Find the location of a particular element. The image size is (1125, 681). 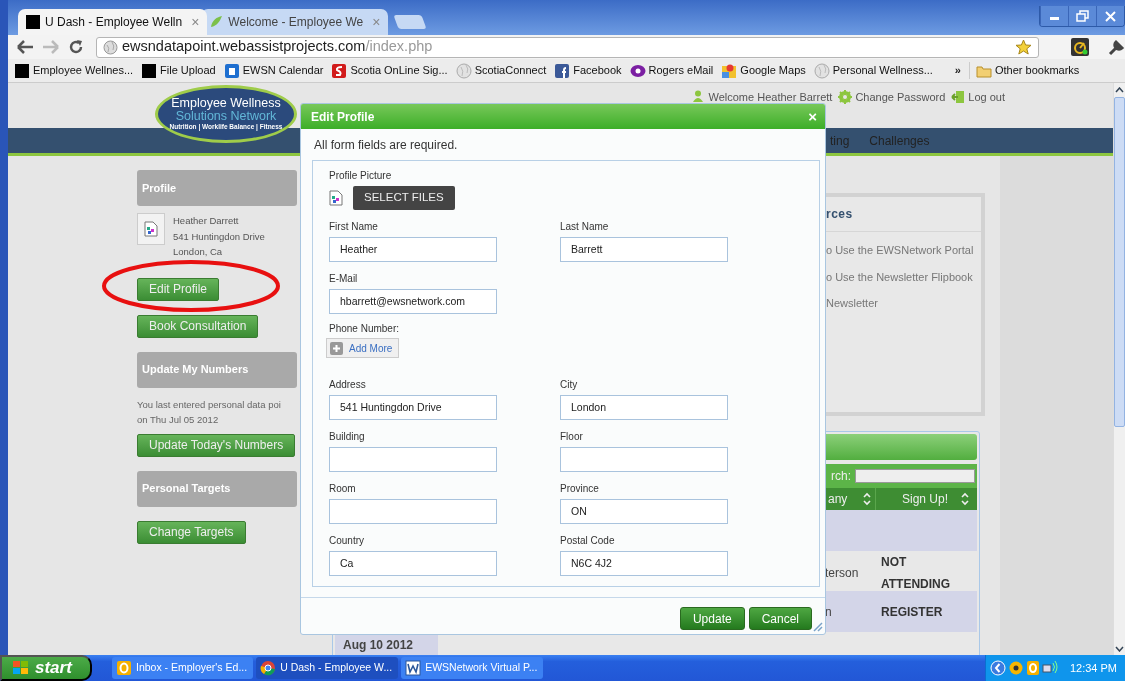

bookmark-link: Rogers eMail is located at coordinates (671, 70).